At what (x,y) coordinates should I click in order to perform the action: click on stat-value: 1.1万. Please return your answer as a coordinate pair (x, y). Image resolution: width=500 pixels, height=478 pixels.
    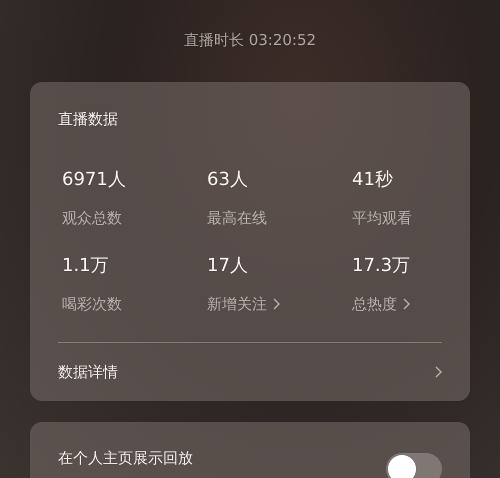
    Looking at the image, I should click on (86, 266).